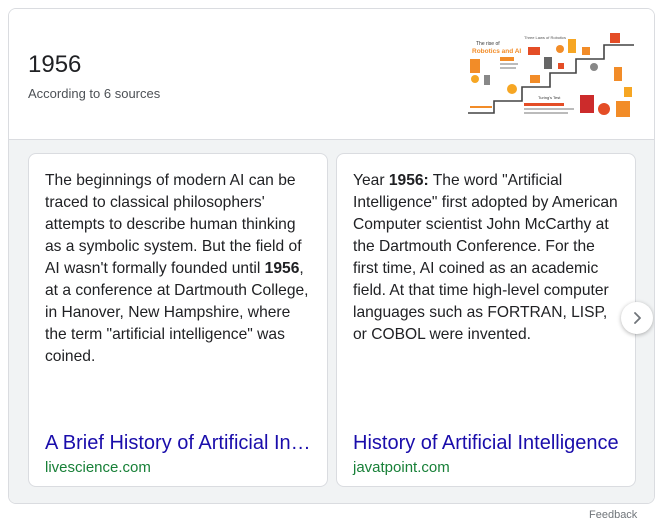  I want to click on chevron-right-icon, so click(637, 318).